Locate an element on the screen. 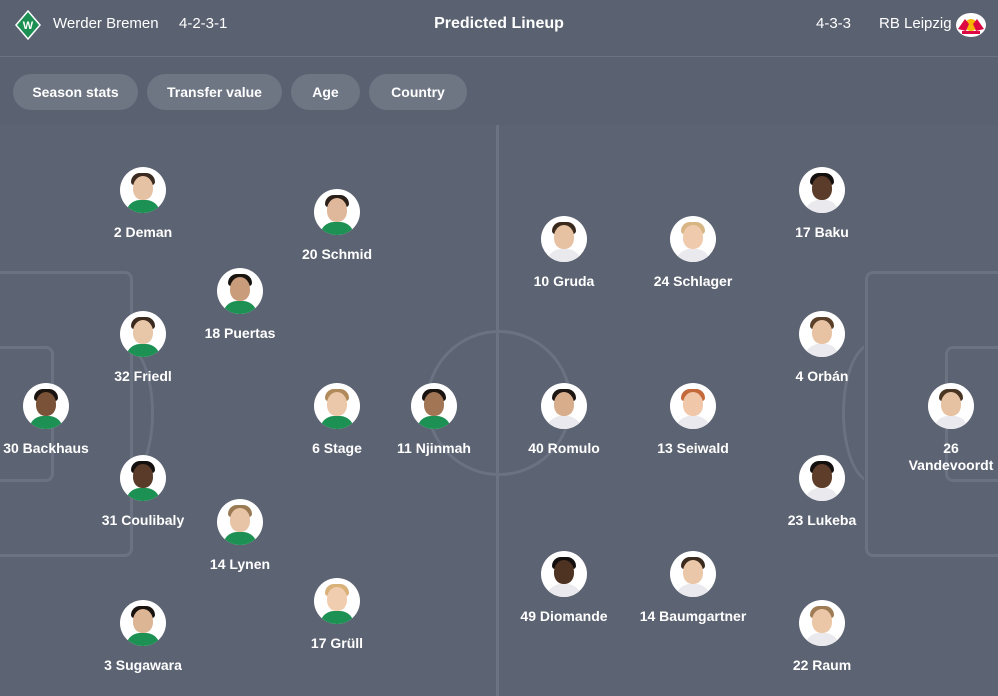 This screenshot has width=998, height=696. player-name: 14 Baumgartner is located at coordinates (693, 616).